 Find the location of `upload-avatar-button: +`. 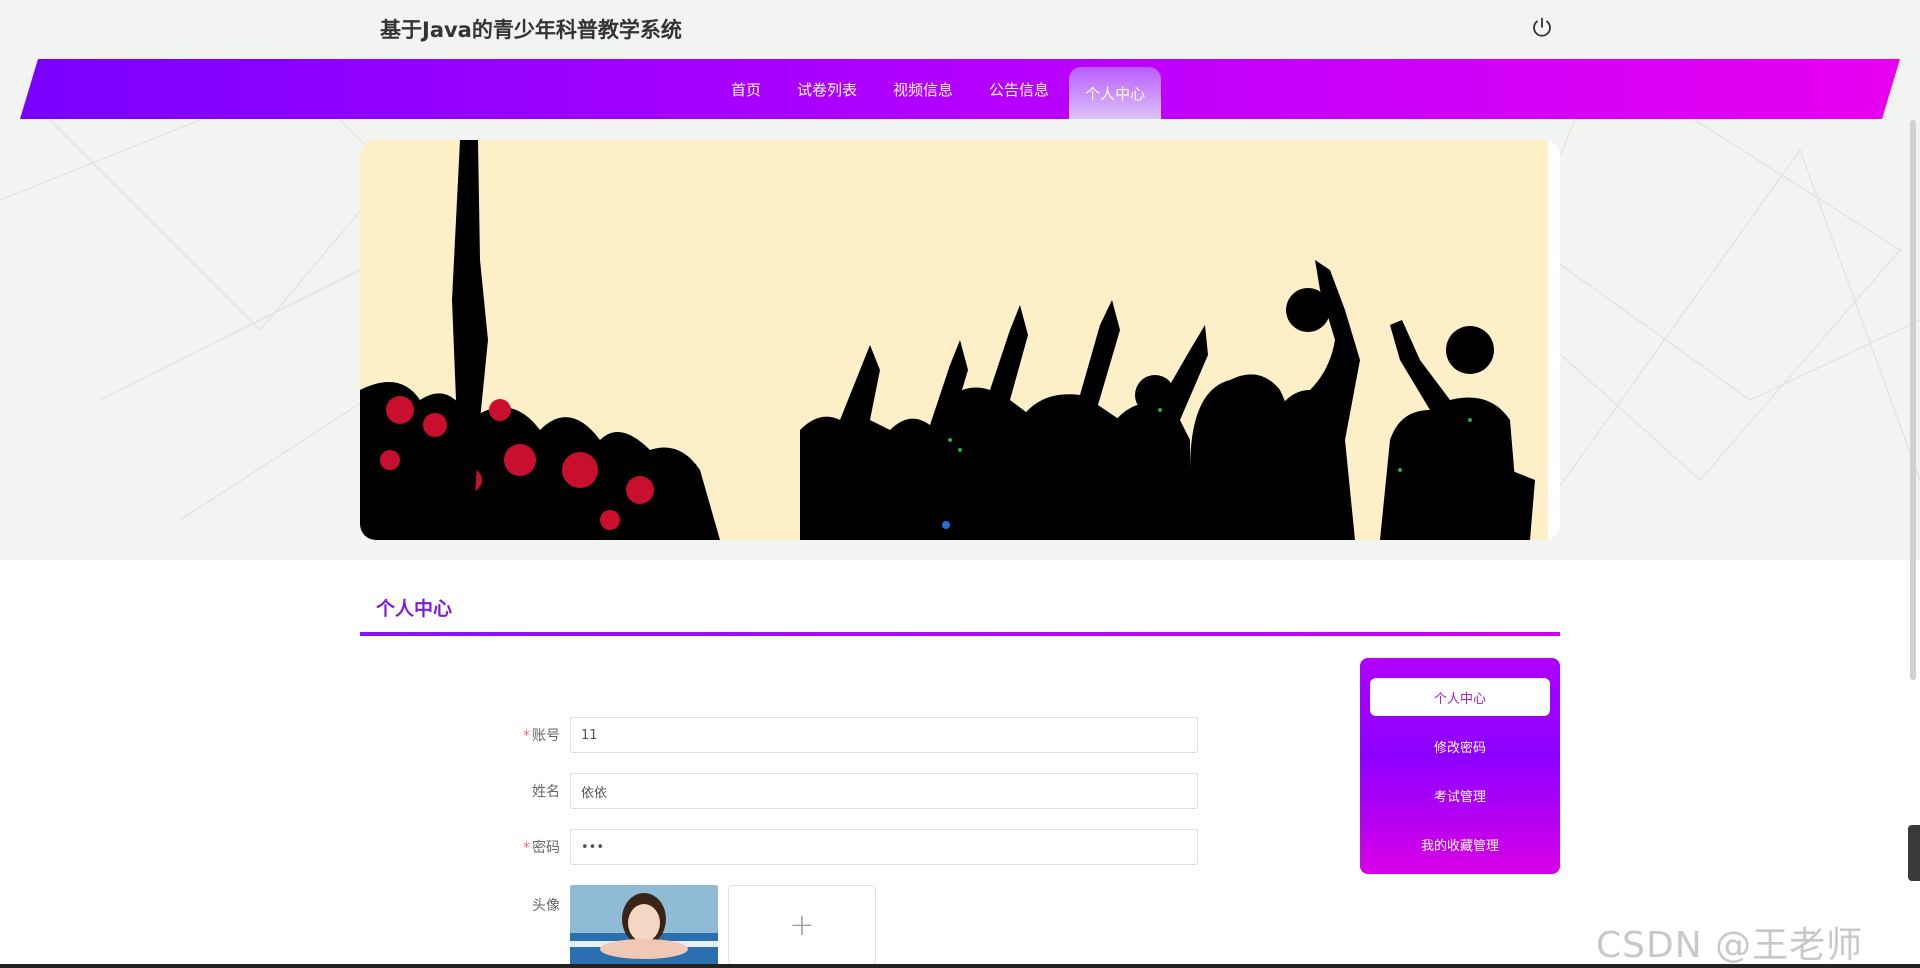

upload-avatar-button: + is located at coordinates (802, 925).